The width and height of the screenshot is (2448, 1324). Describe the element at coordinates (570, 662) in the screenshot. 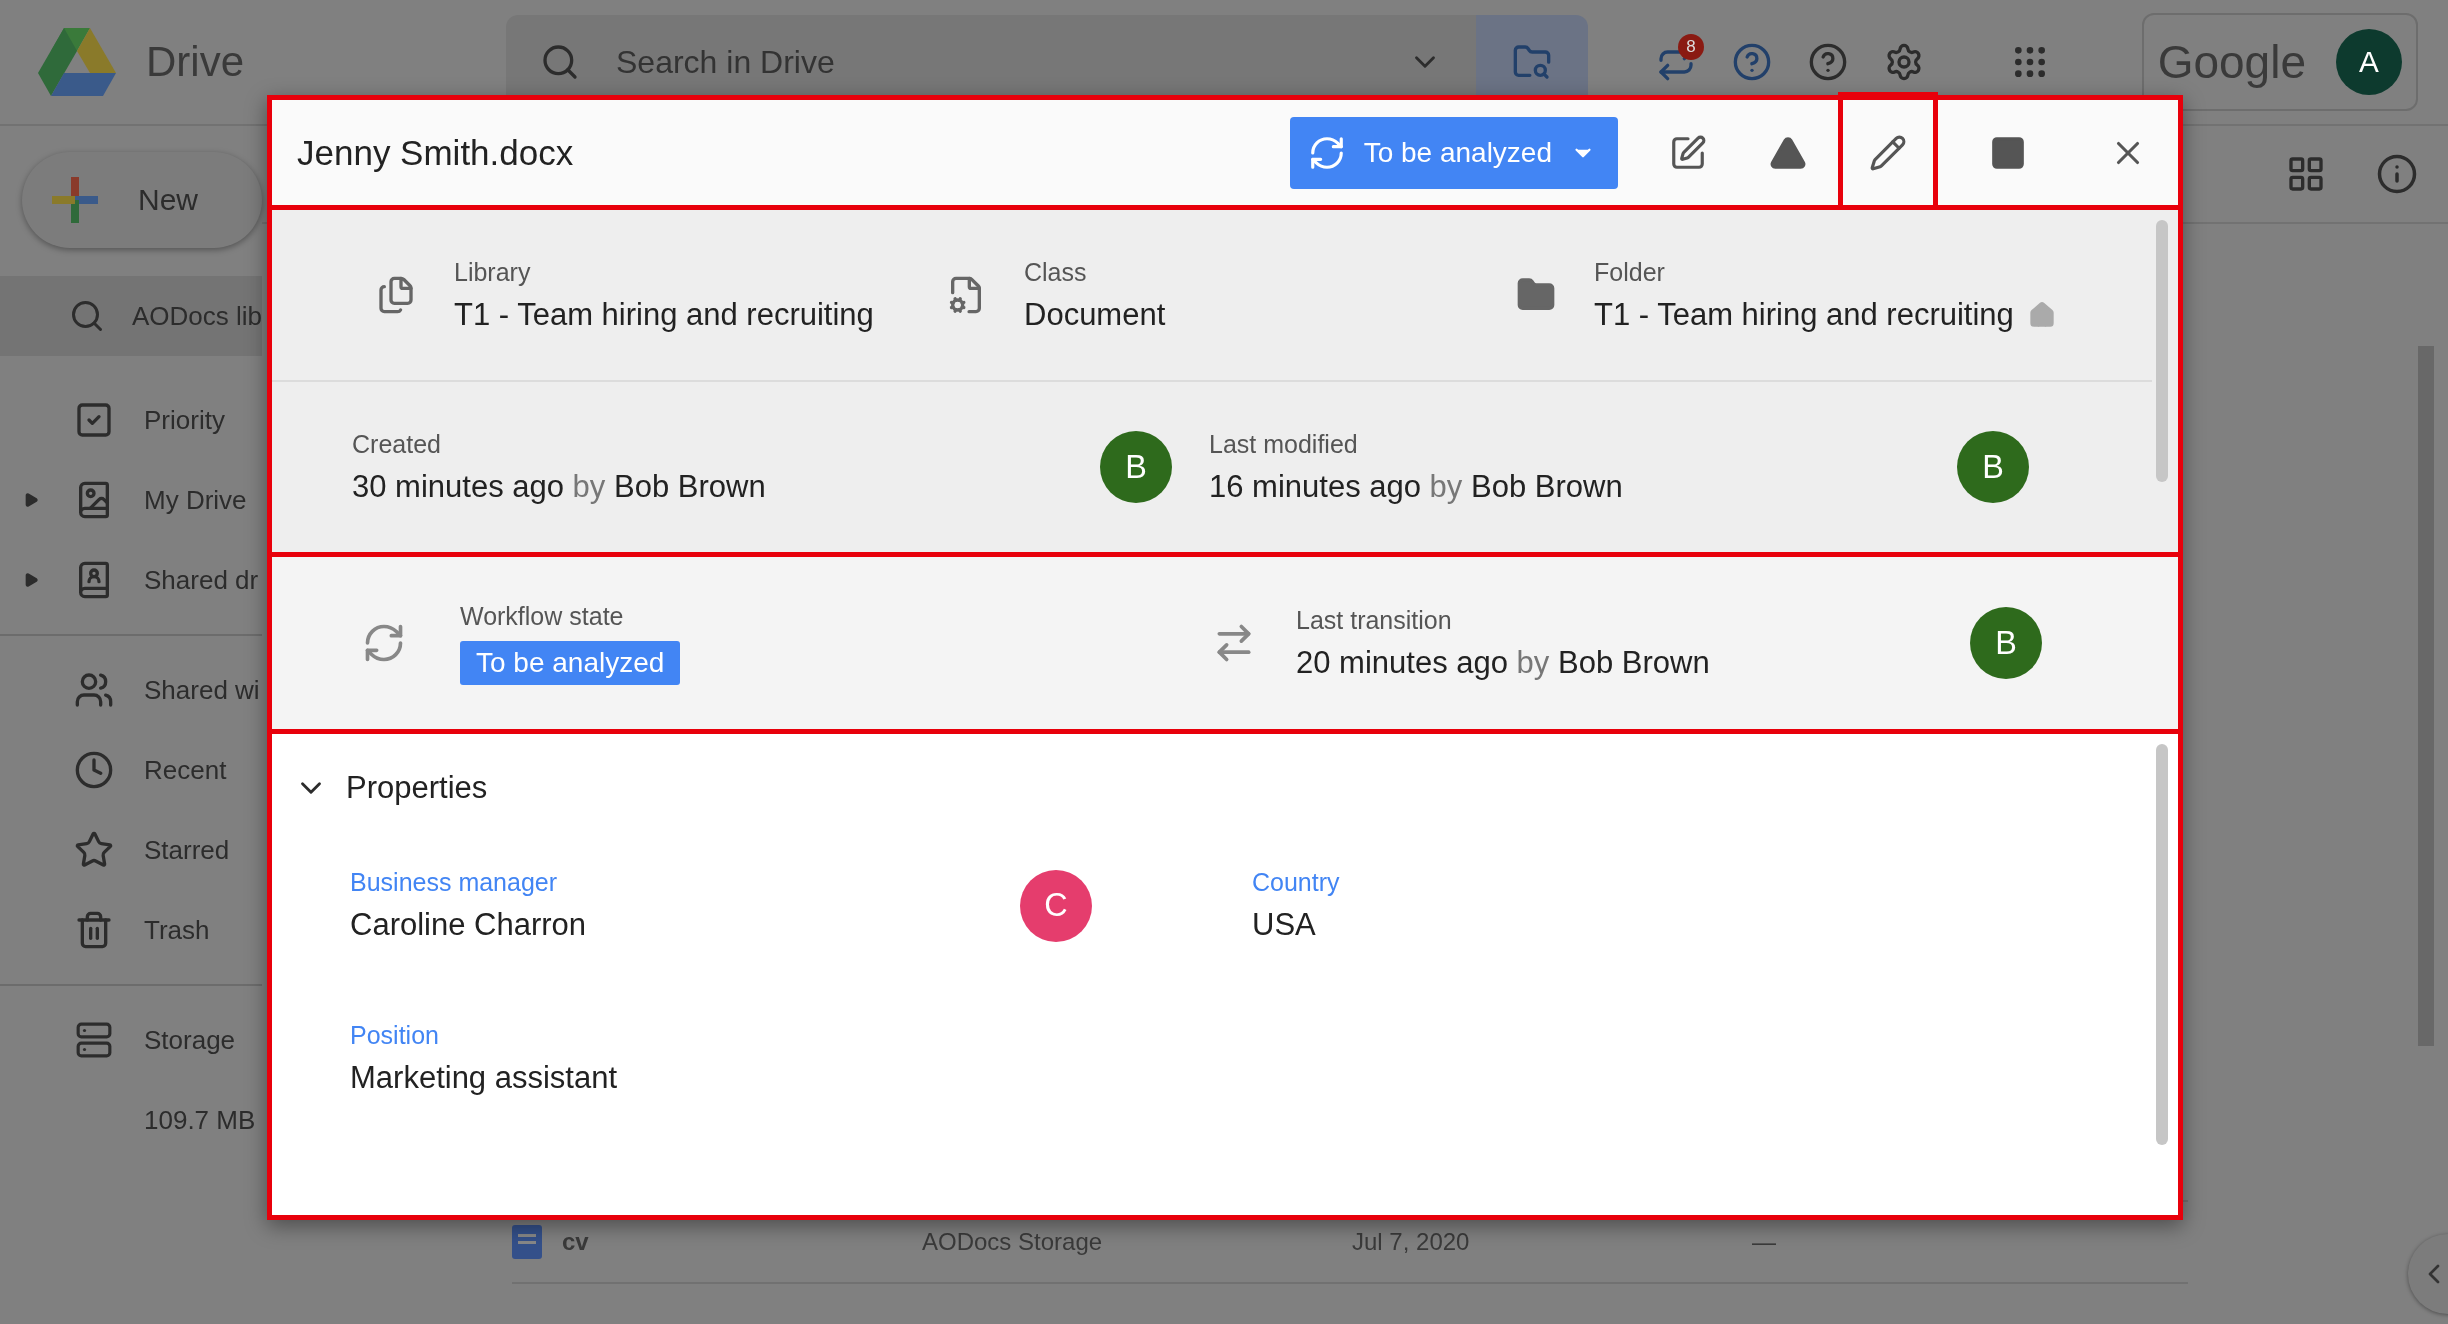

I see `workflow-state-tag: To be analyzed` at that location.